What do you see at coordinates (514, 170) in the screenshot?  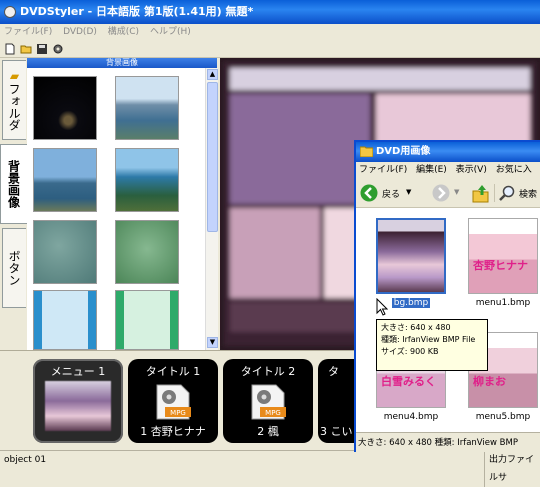 I see `explorer-menu-favorites: お気に入` at bounding box center [514, 170].